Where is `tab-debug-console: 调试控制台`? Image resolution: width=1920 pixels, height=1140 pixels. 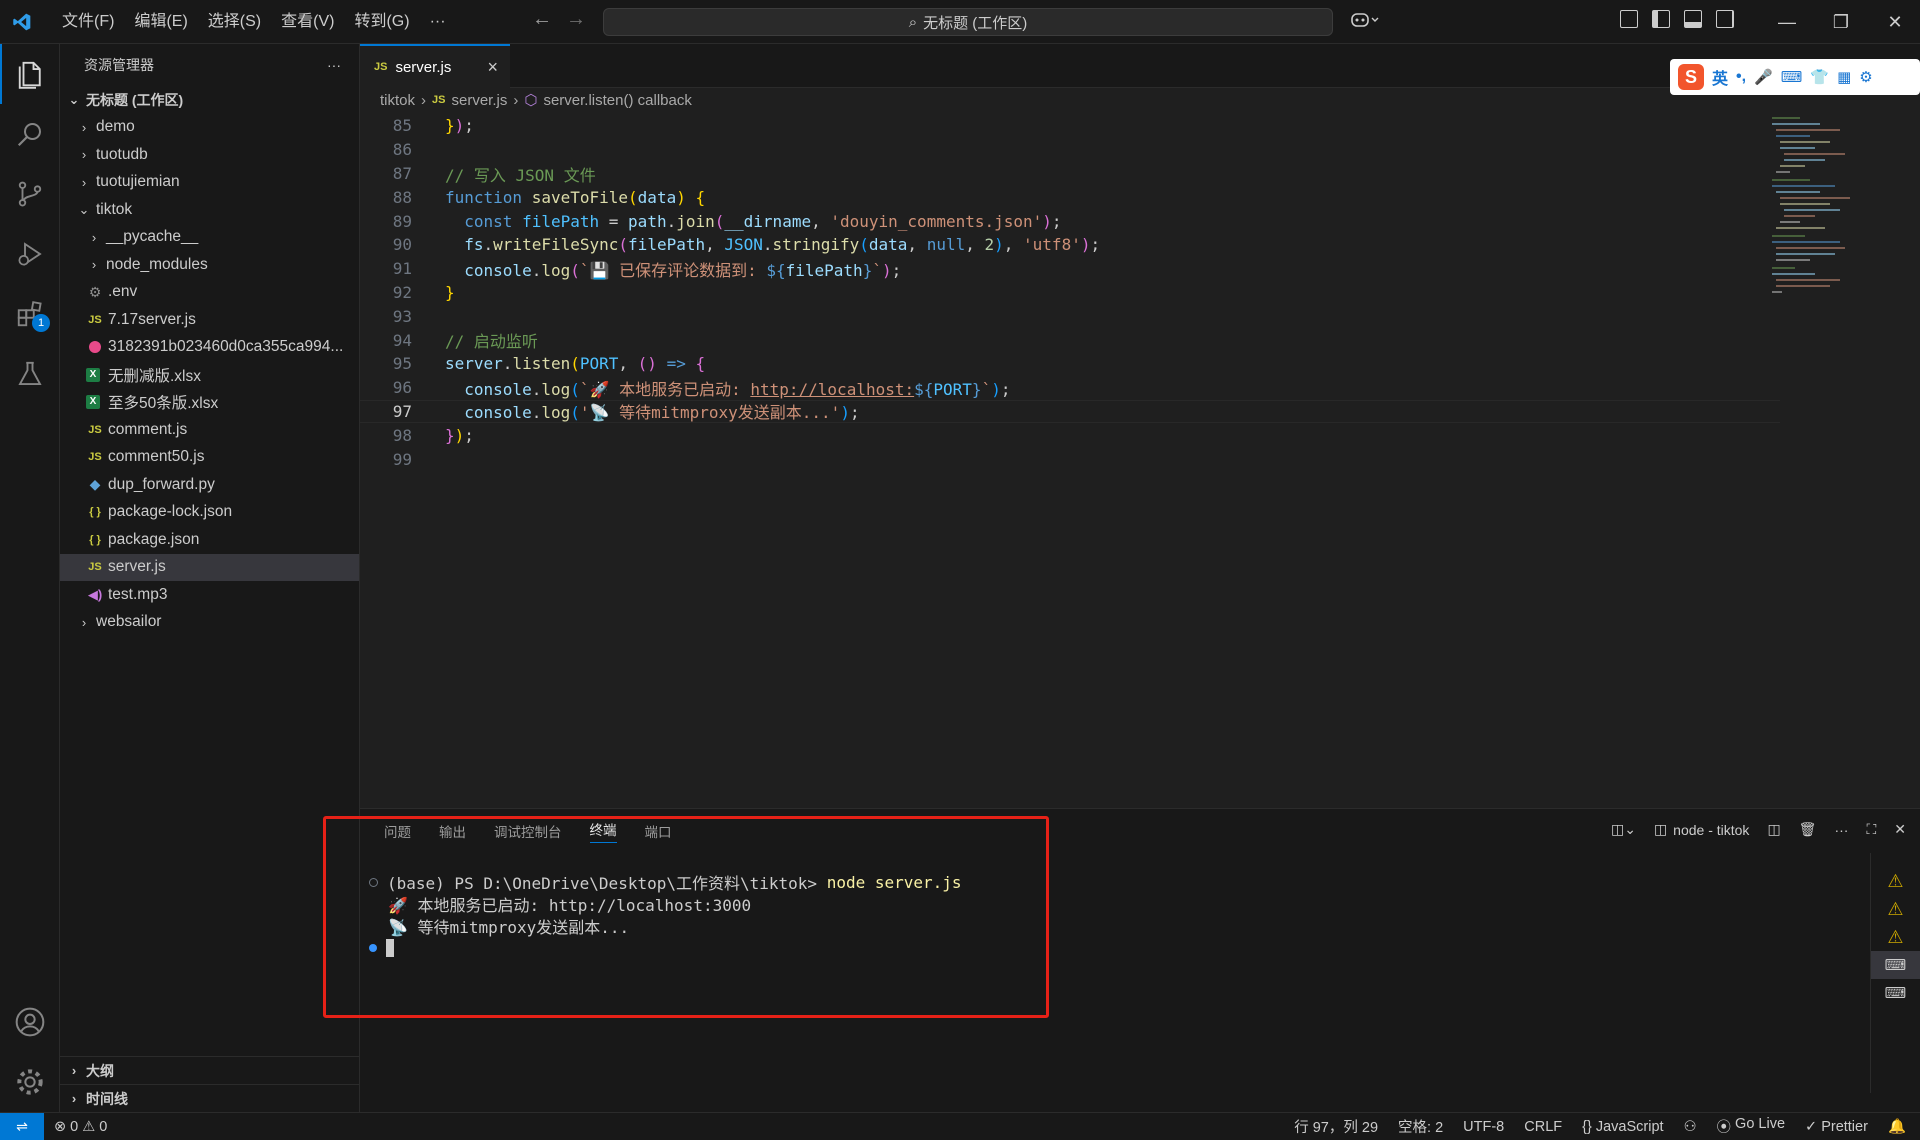
tab-debug-console: 调试控制台 is located at coordinates (528, 831).